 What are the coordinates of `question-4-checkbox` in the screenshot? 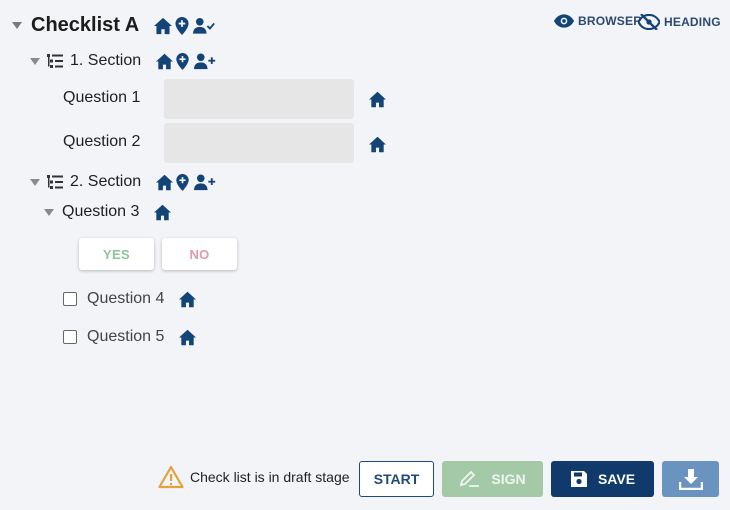 It's located at (70, 299).